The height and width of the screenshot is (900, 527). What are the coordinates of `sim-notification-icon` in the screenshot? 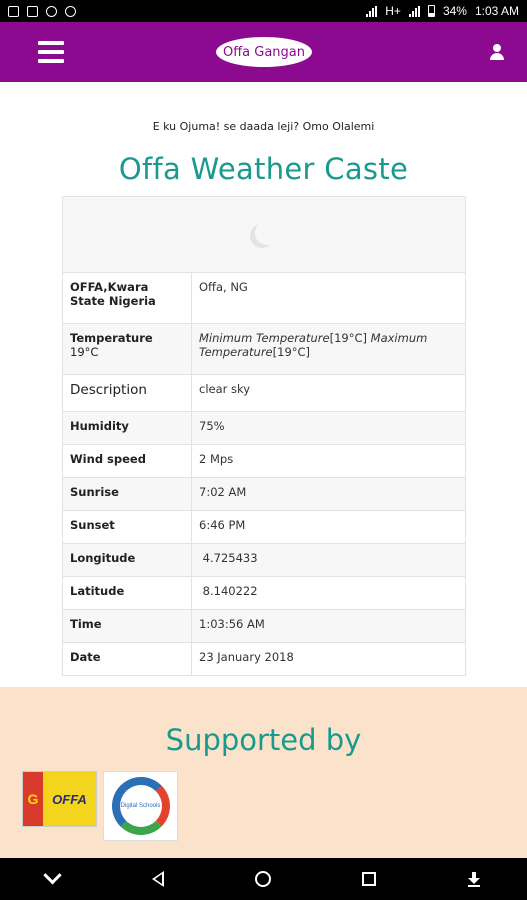 It's located at (32, 11).